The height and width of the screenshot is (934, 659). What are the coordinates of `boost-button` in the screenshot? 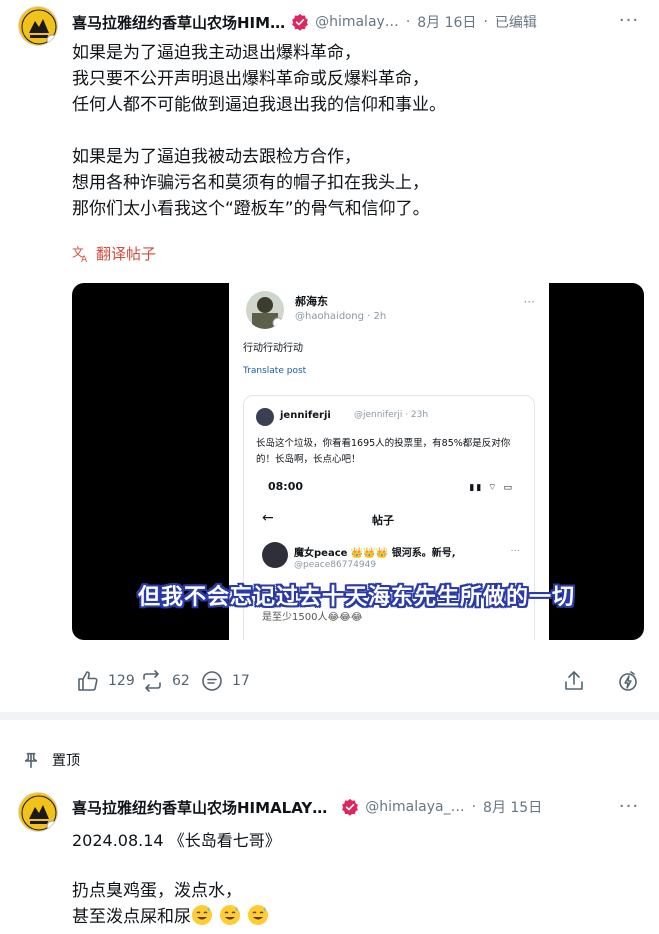 It's located at (628, 681).